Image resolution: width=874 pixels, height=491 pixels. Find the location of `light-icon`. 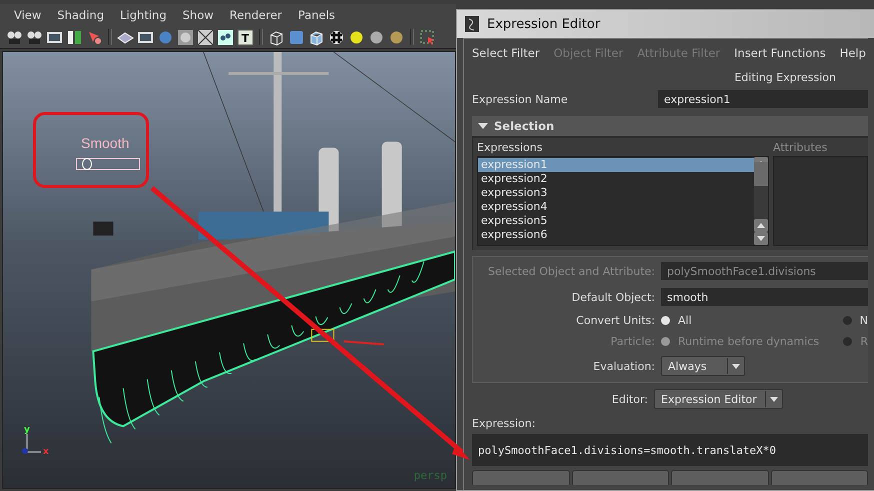

light-icon is located at coordinates (356, 37).